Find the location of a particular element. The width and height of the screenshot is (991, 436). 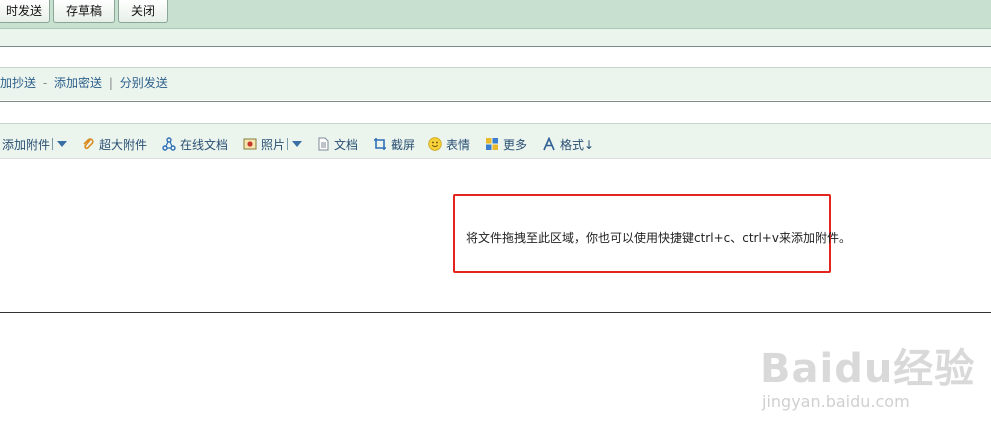

recipient-options: 加抄送 - 添加密送 | 分别发送 is located at coordinates (84, 82).